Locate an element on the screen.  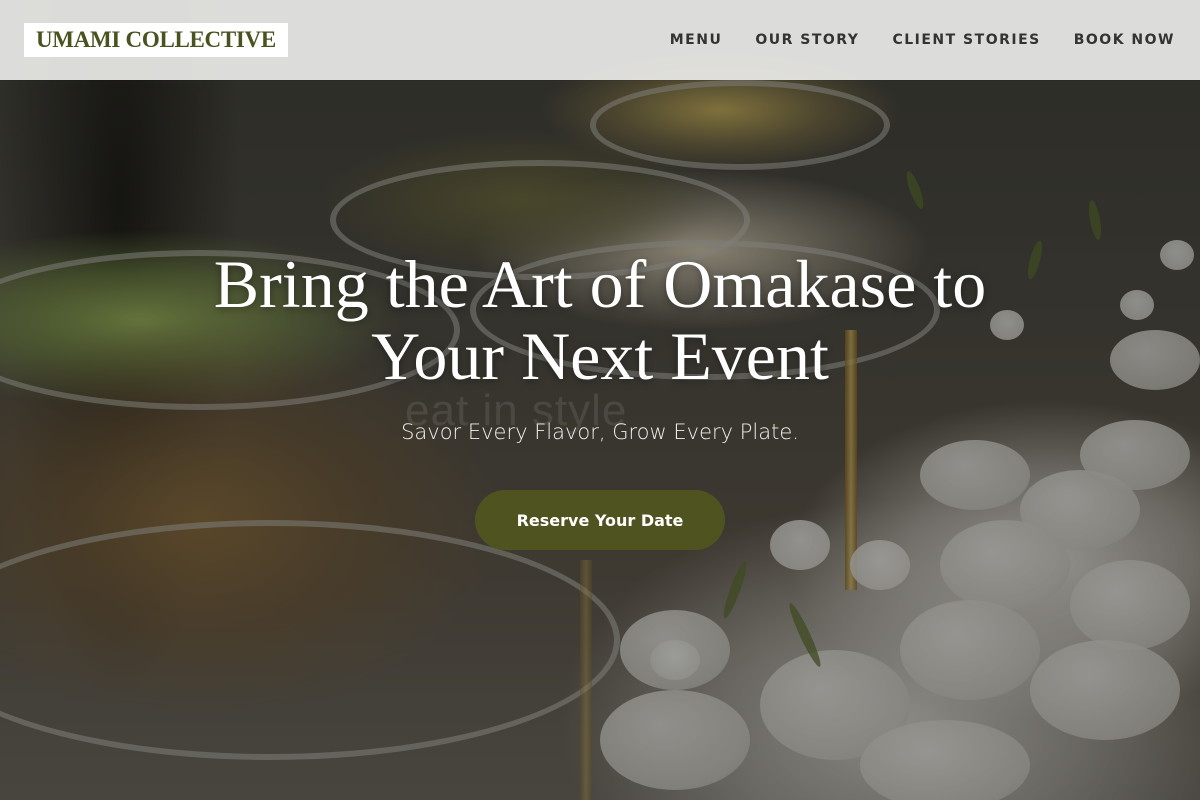
main-nav: MENU OUR STORY CLIENT STORIES BOOK NOW is located at coordinates (906, 40).